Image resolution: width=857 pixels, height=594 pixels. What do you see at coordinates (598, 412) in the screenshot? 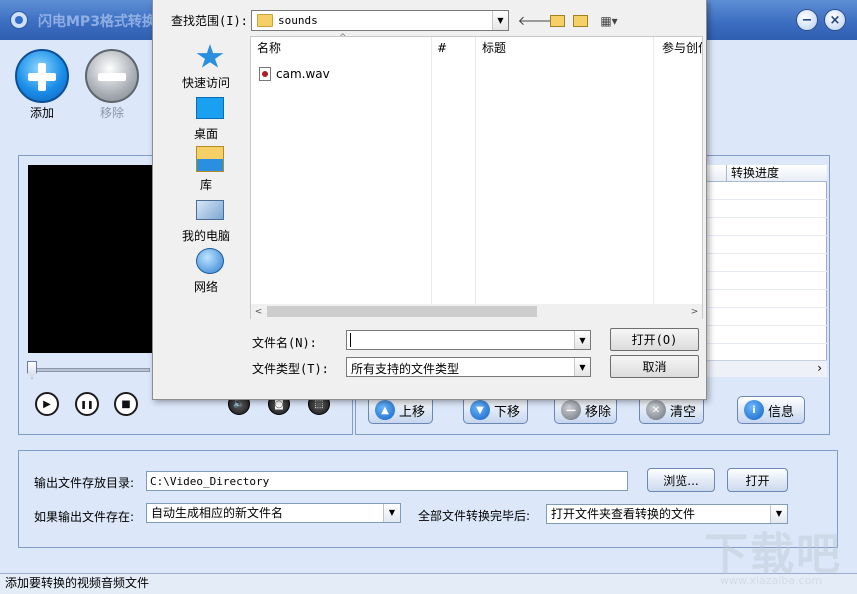
I see `list-remove-label: 移除` at bounding box center [598, 412].